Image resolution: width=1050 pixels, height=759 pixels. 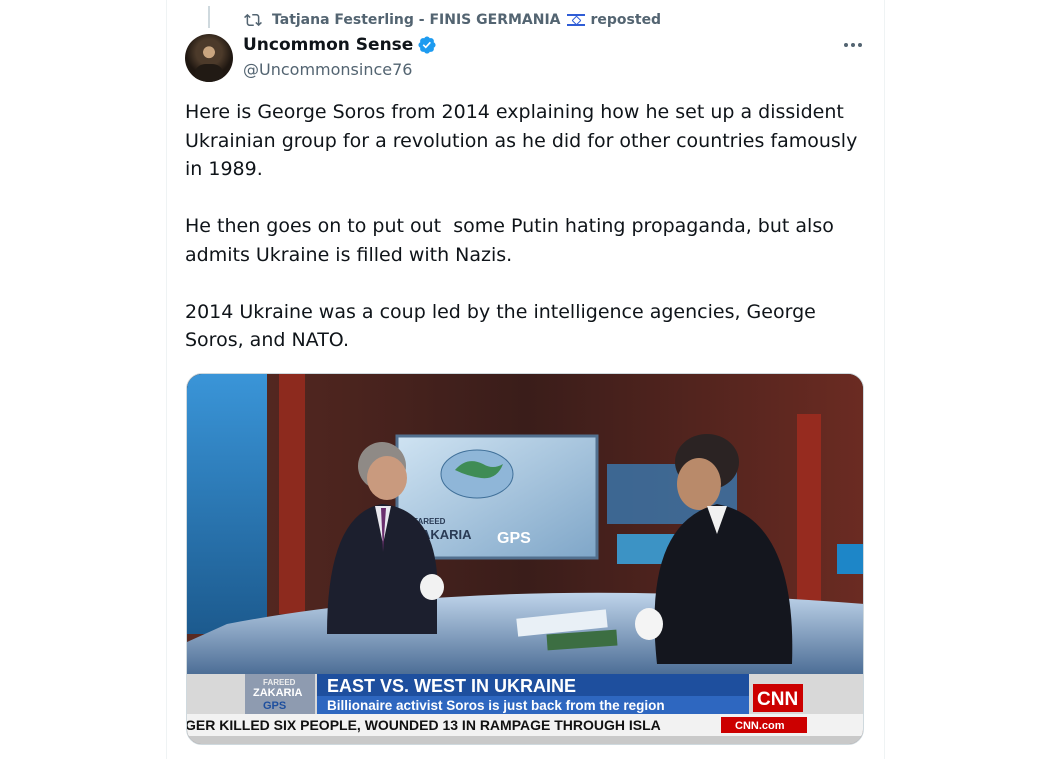 I want to click on show-bug-line3: GPS, so click(x=274, y=706).